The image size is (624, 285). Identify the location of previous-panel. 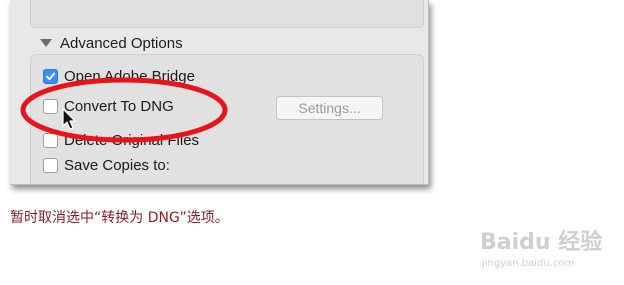
(227, 14).